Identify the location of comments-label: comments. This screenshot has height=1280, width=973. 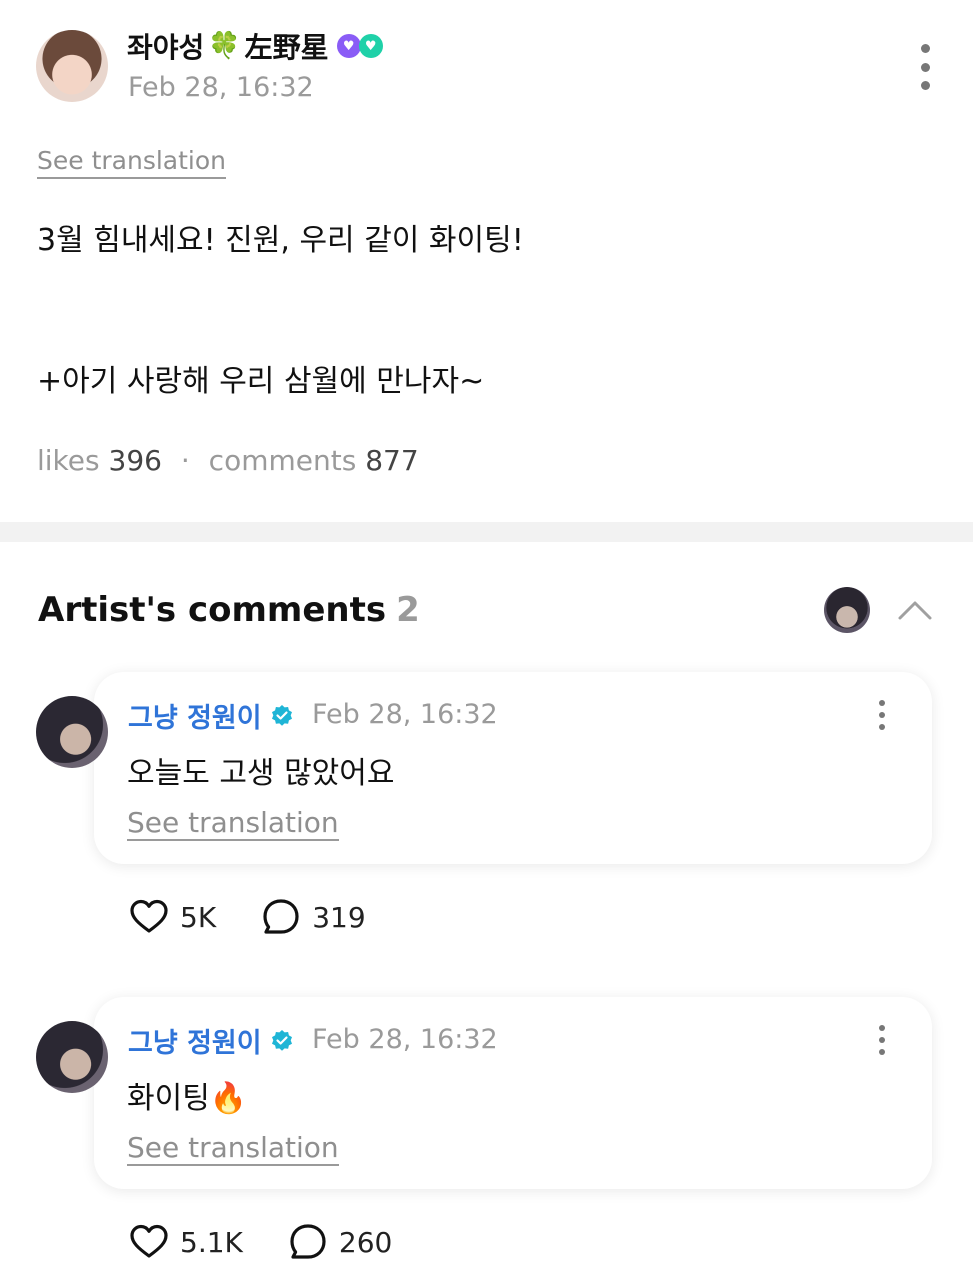
(283, 460).